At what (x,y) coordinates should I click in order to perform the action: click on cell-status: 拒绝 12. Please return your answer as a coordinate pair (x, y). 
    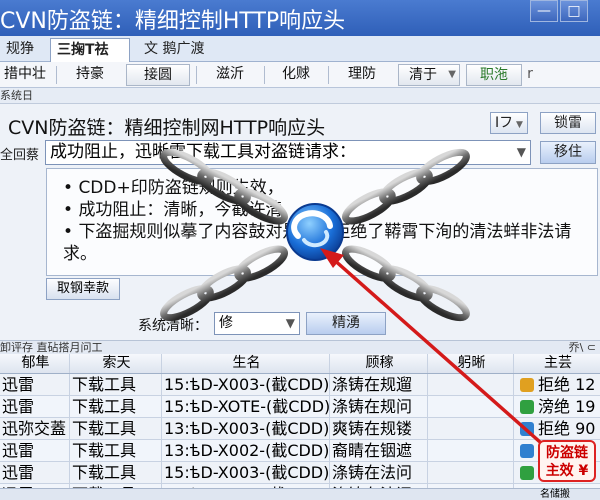
    Looking at the image, I should click on (557, 384).